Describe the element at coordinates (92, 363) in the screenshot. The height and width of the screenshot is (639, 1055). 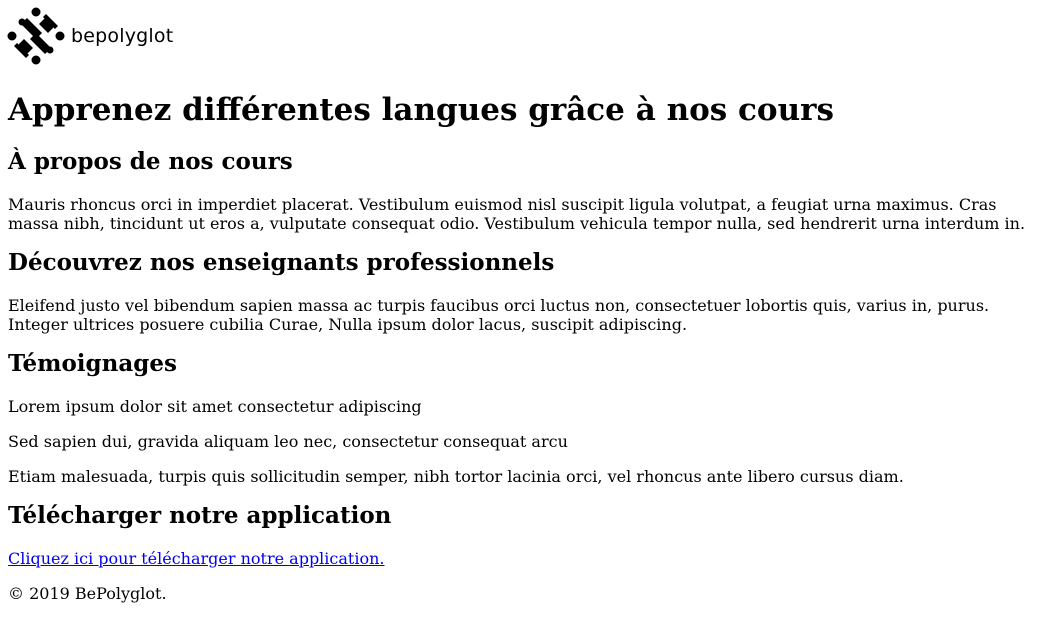
I see `testimonials-heading: Témoignages` at that location.